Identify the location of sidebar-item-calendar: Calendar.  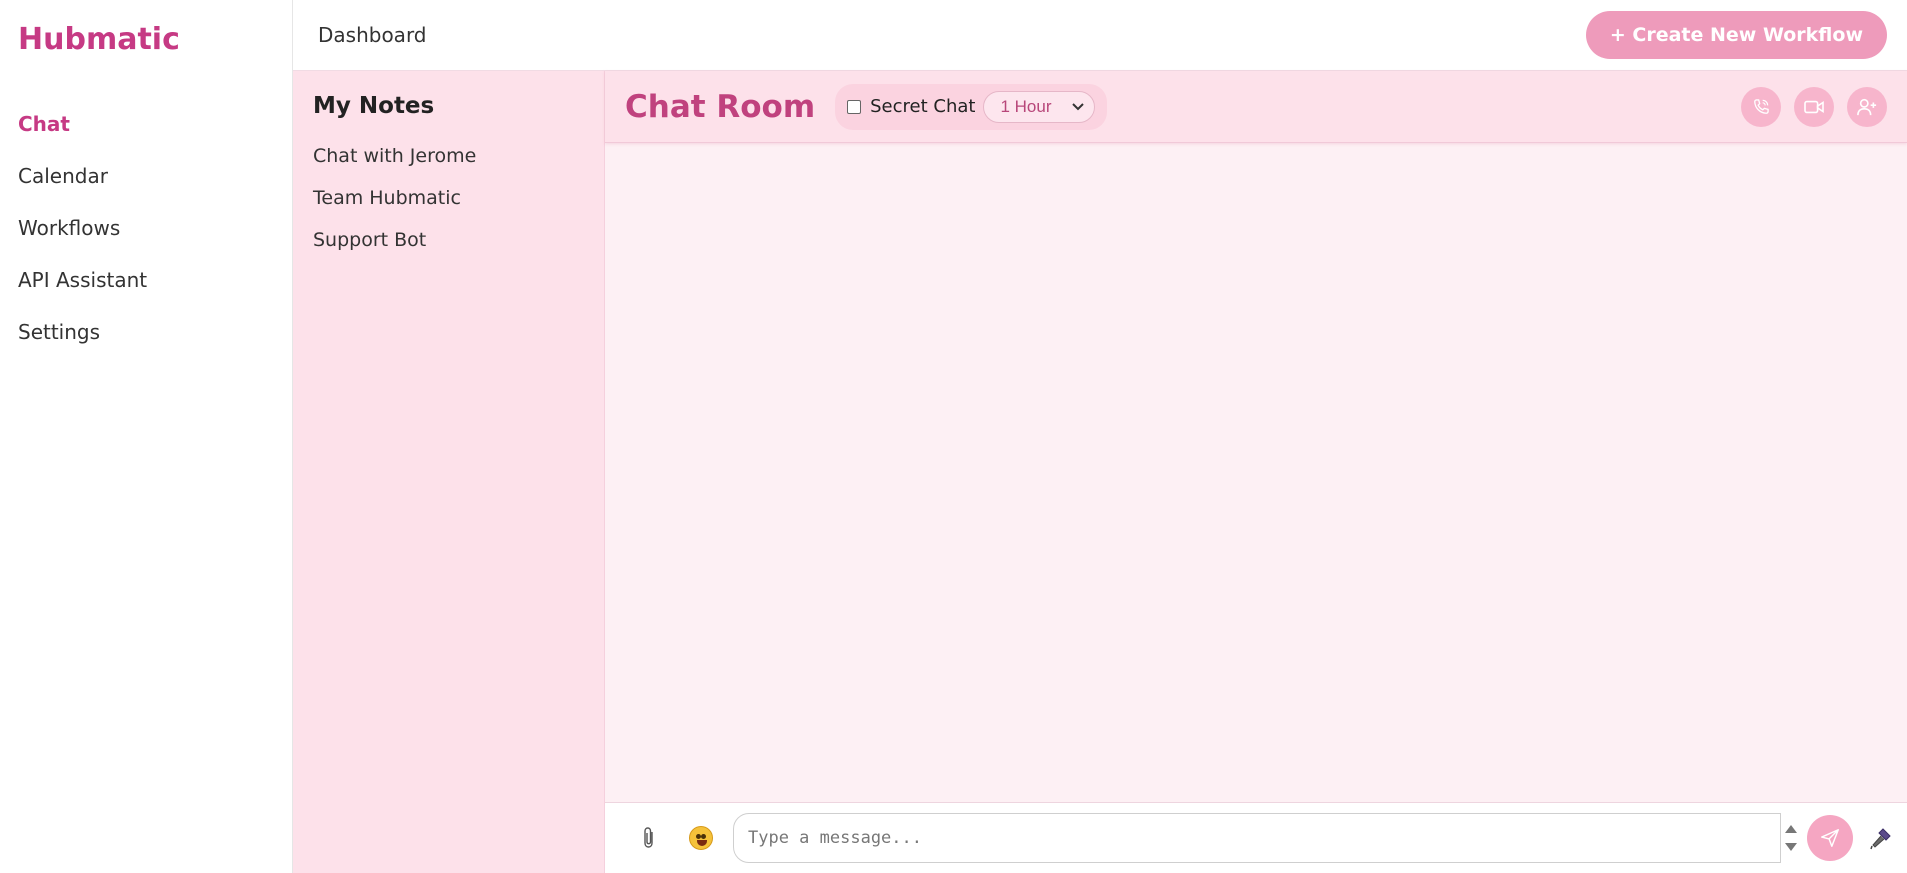
(146, 180).